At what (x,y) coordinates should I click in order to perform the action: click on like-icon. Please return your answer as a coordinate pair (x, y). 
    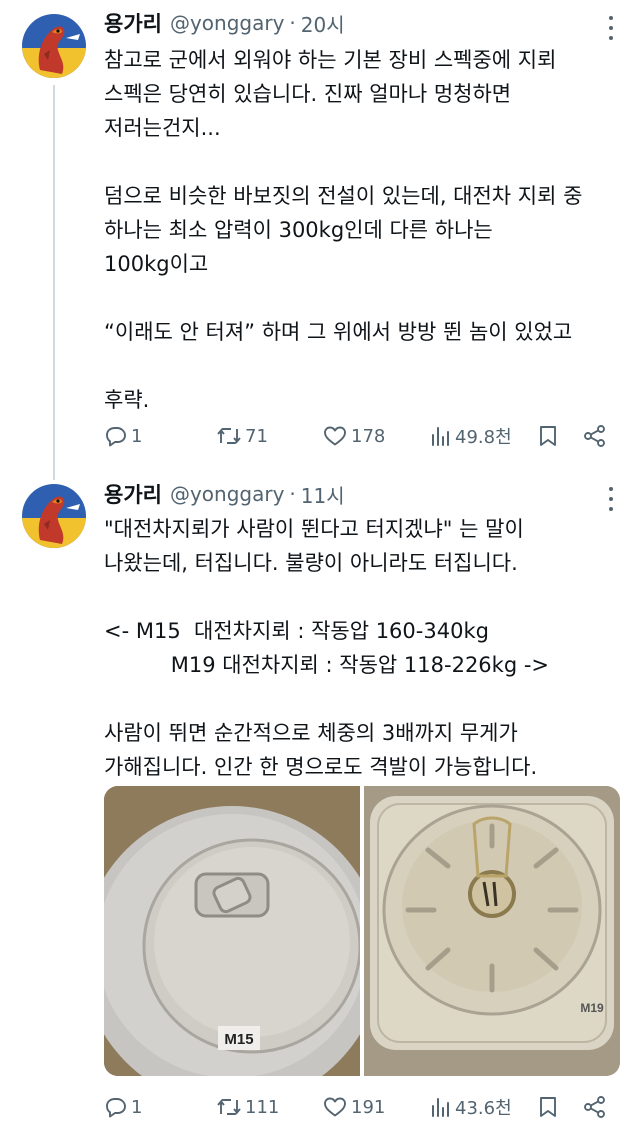
    Looking at the image, I should click on (335, 1107).